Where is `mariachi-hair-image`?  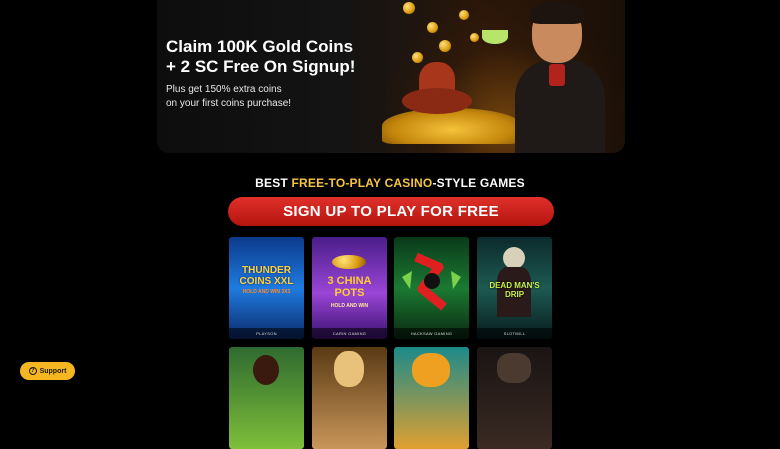
mariachi-hair-image is located at coordinates (557, 13).